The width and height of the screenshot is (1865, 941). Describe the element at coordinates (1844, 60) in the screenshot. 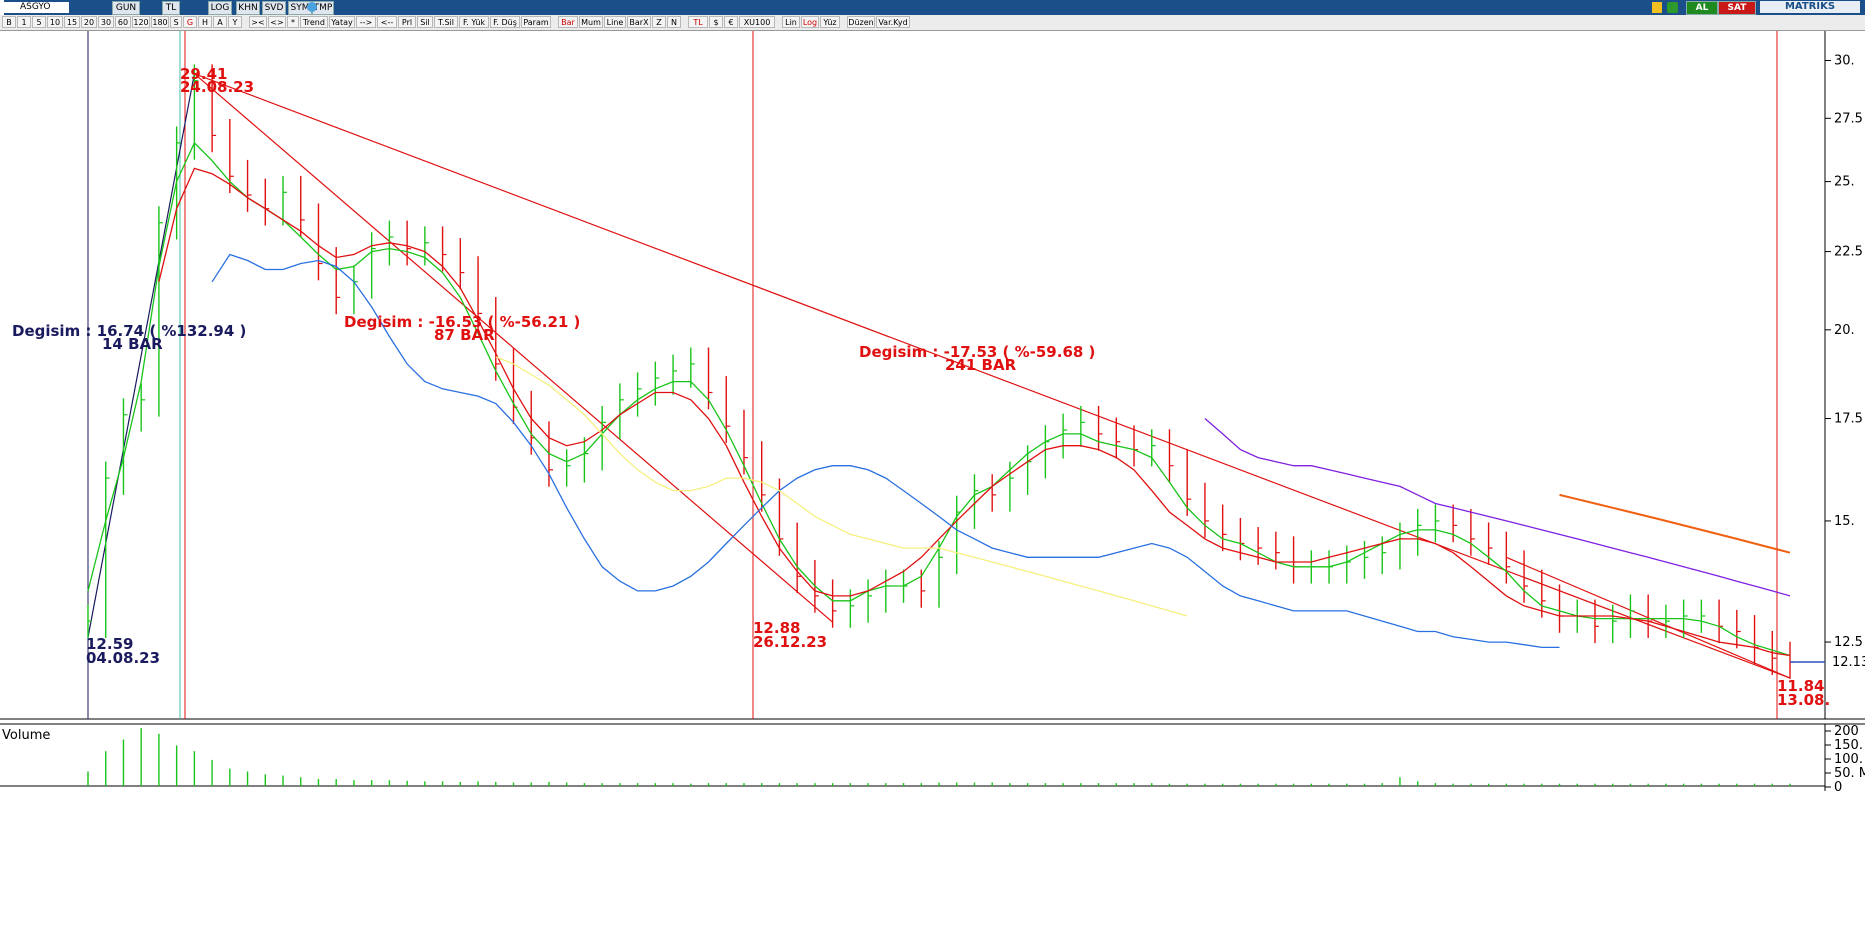

I see `y-tick-label-0: 30.` at that location.